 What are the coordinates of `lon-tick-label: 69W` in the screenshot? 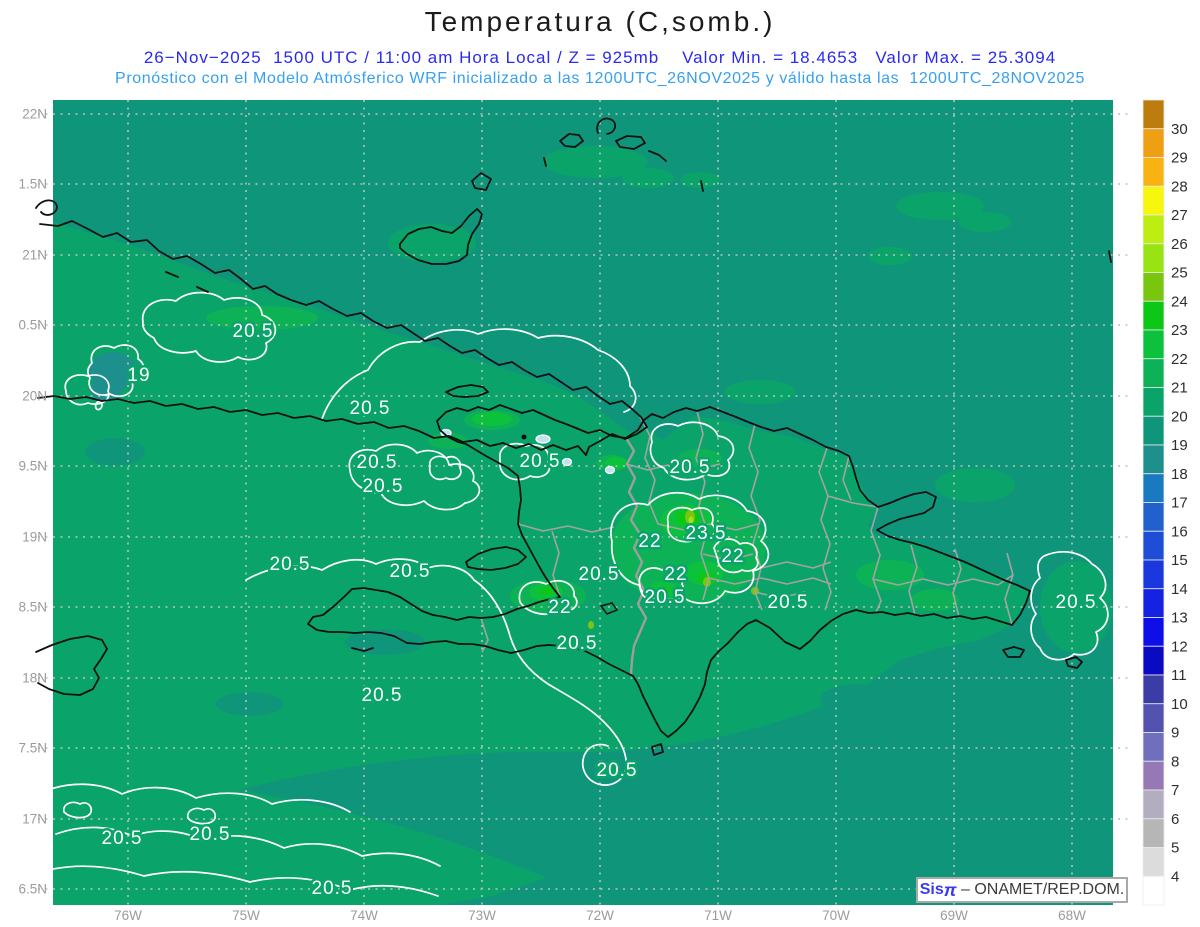 It's located at (954, 915).